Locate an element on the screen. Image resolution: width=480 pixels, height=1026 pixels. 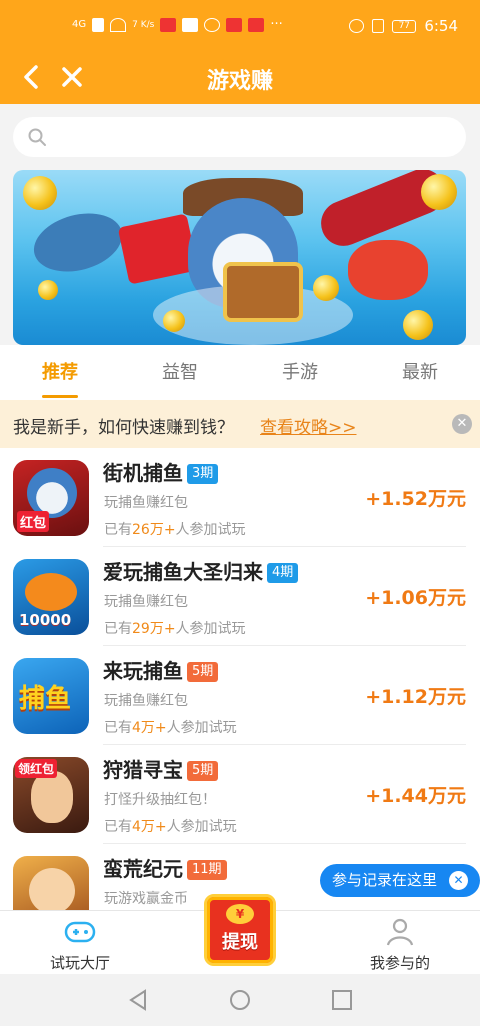
tab-mobile-games: 手游 is located at coordinates (300, 372).